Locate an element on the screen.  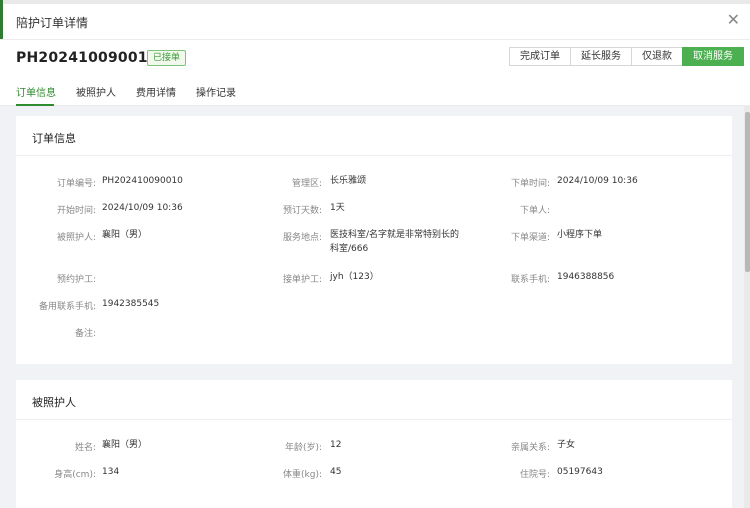
created-time-label: 下单时间: is located at coordinates (530, 184).